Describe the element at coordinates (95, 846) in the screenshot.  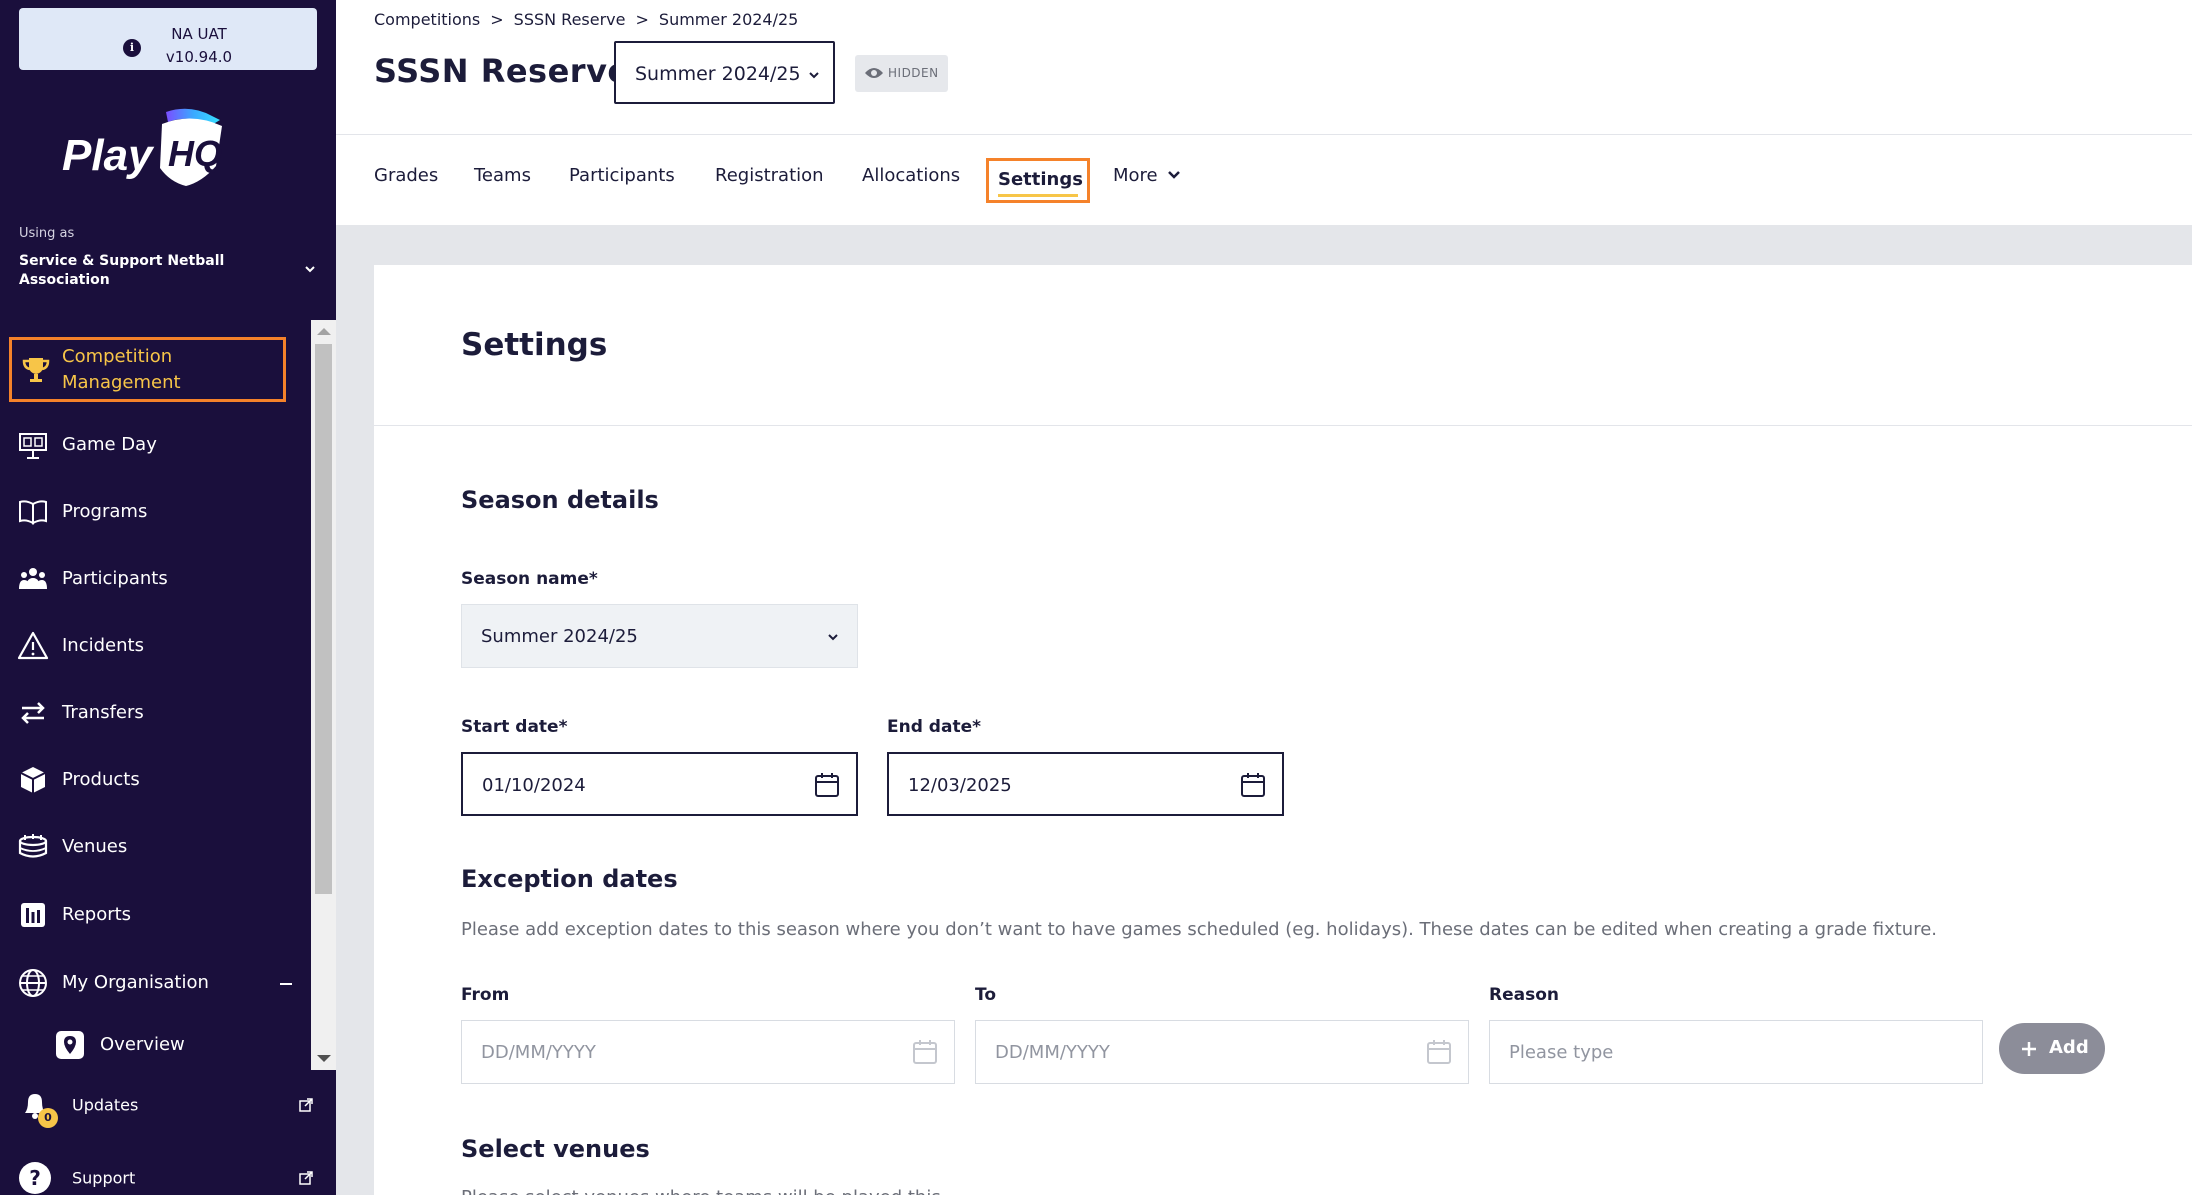
I see `sidebar-item-label: Venues` at that location.